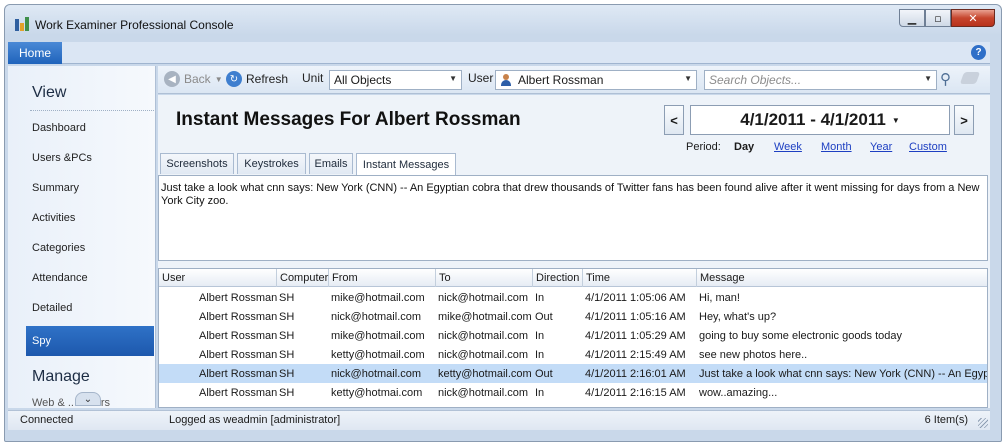  Describe the element at coordinates (881, 147) in the screenshot. I see `period-year-link: Year` at that location.